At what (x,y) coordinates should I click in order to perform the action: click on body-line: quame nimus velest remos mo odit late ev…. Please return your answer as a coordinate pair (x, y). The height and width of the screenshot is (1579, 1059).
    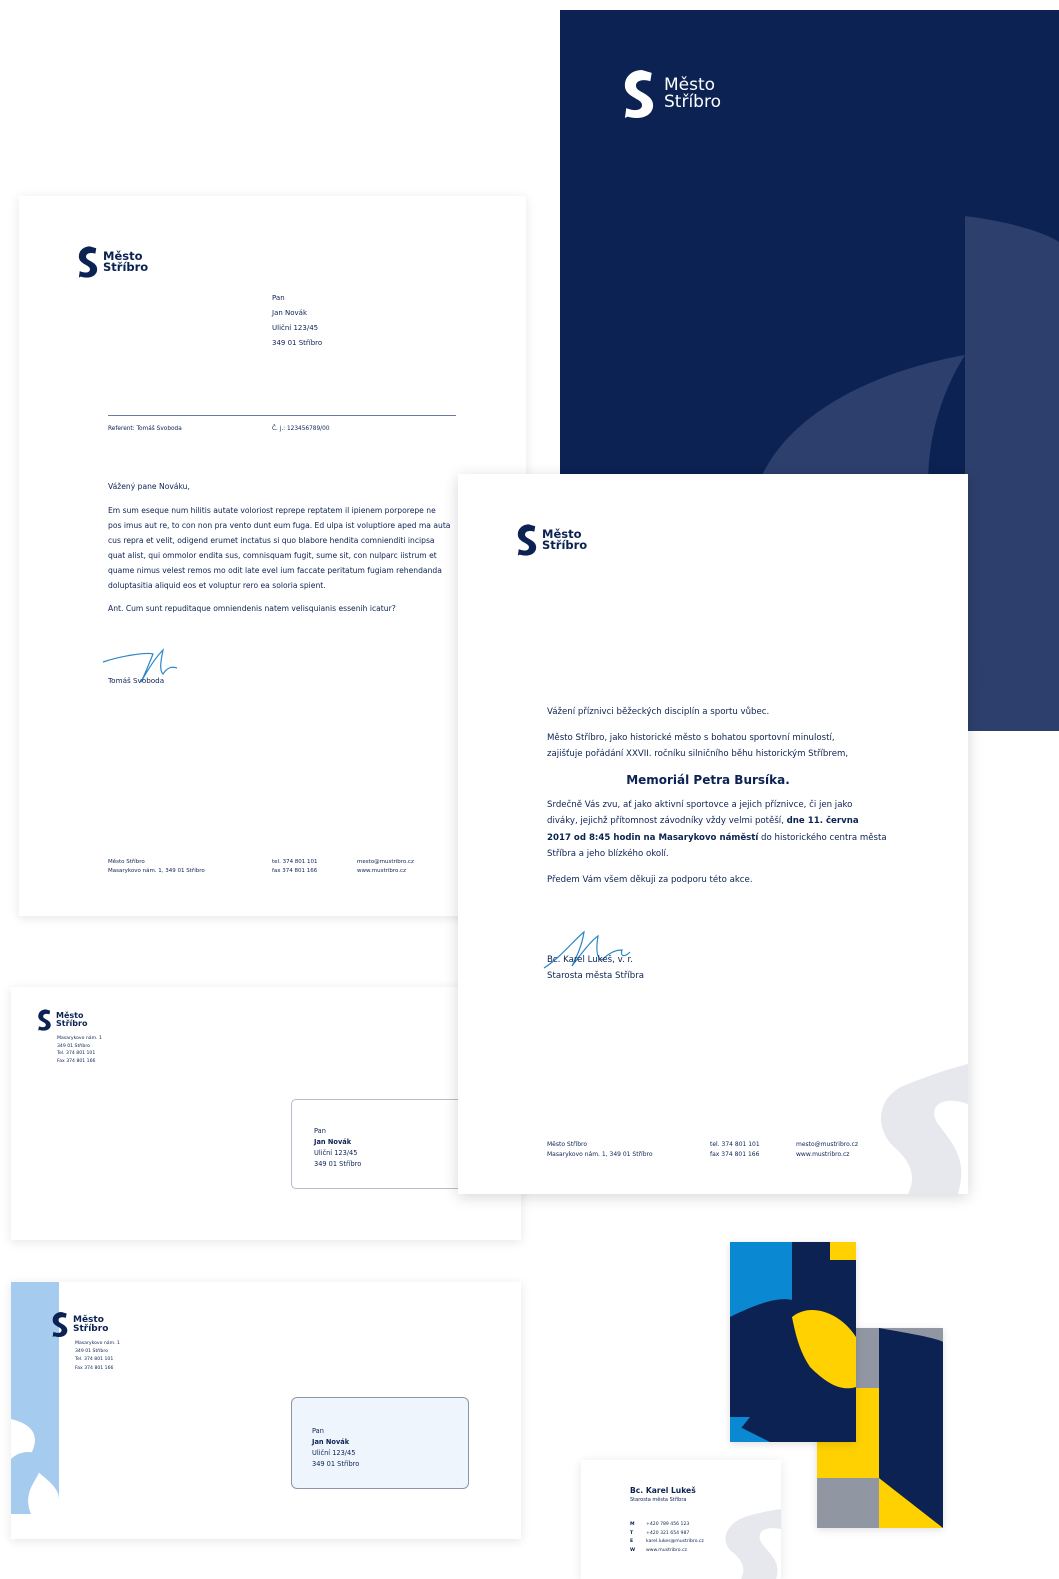
    Looking at the image, I should click on (275, 570).